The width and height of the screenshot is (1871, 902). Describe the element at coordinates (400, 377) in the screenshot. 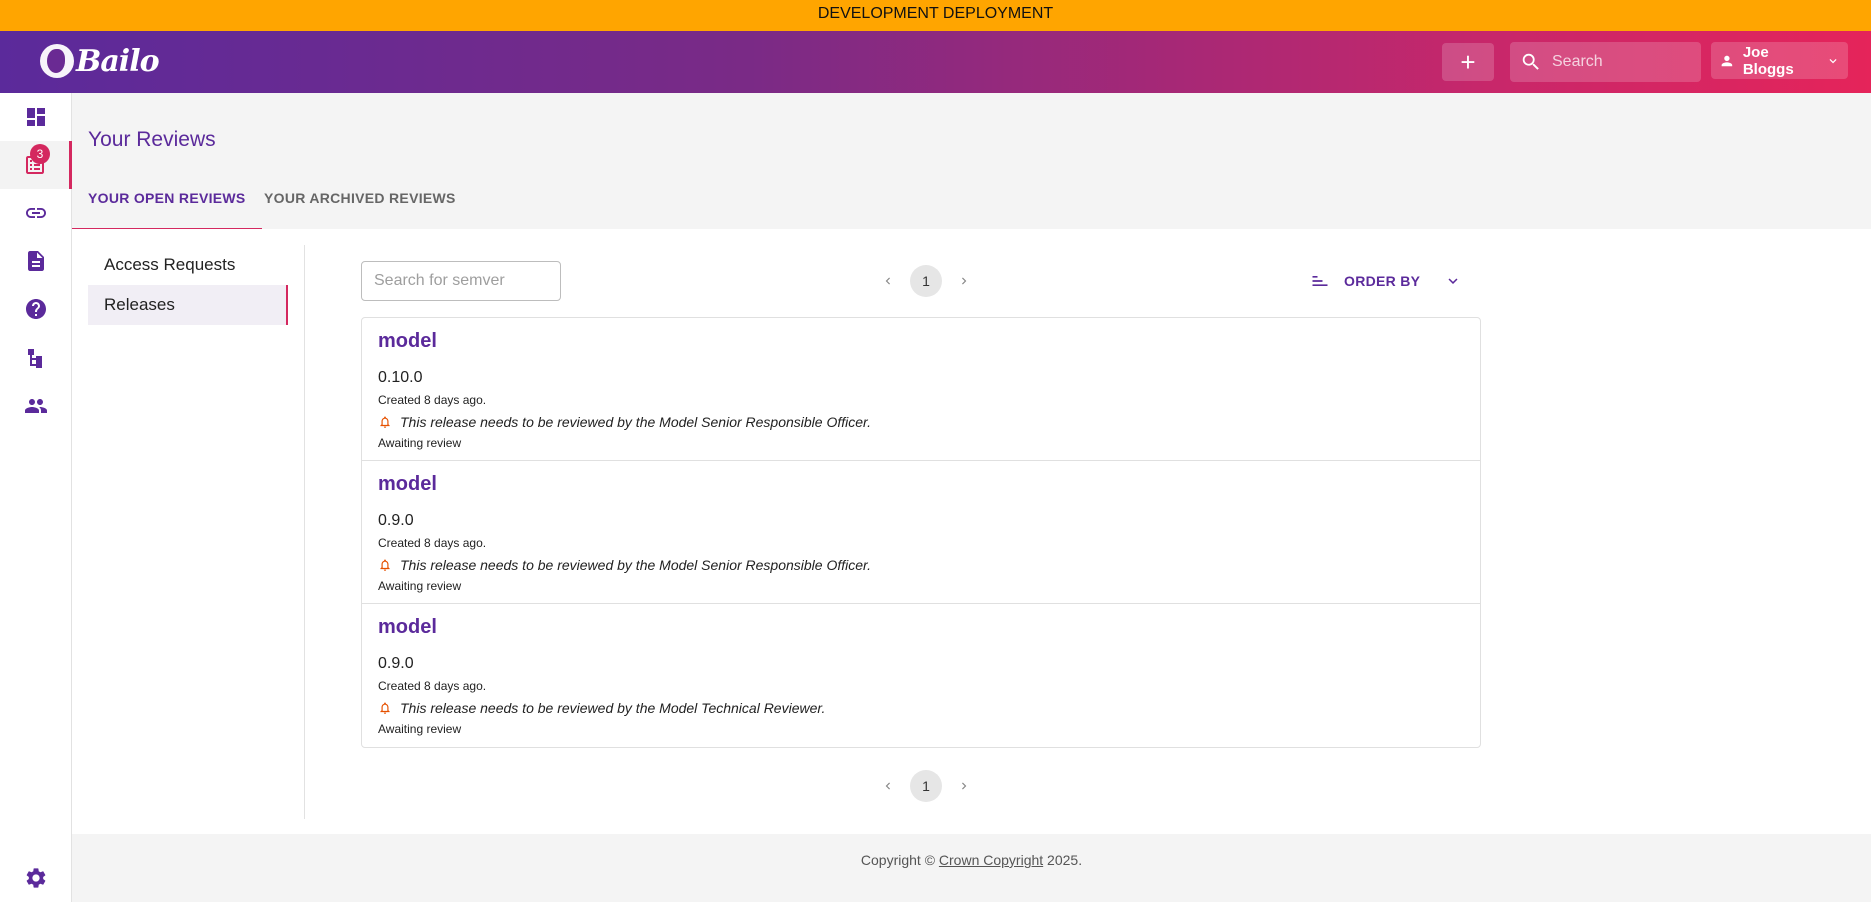

I see `review-version: 0.10.0` at that location.